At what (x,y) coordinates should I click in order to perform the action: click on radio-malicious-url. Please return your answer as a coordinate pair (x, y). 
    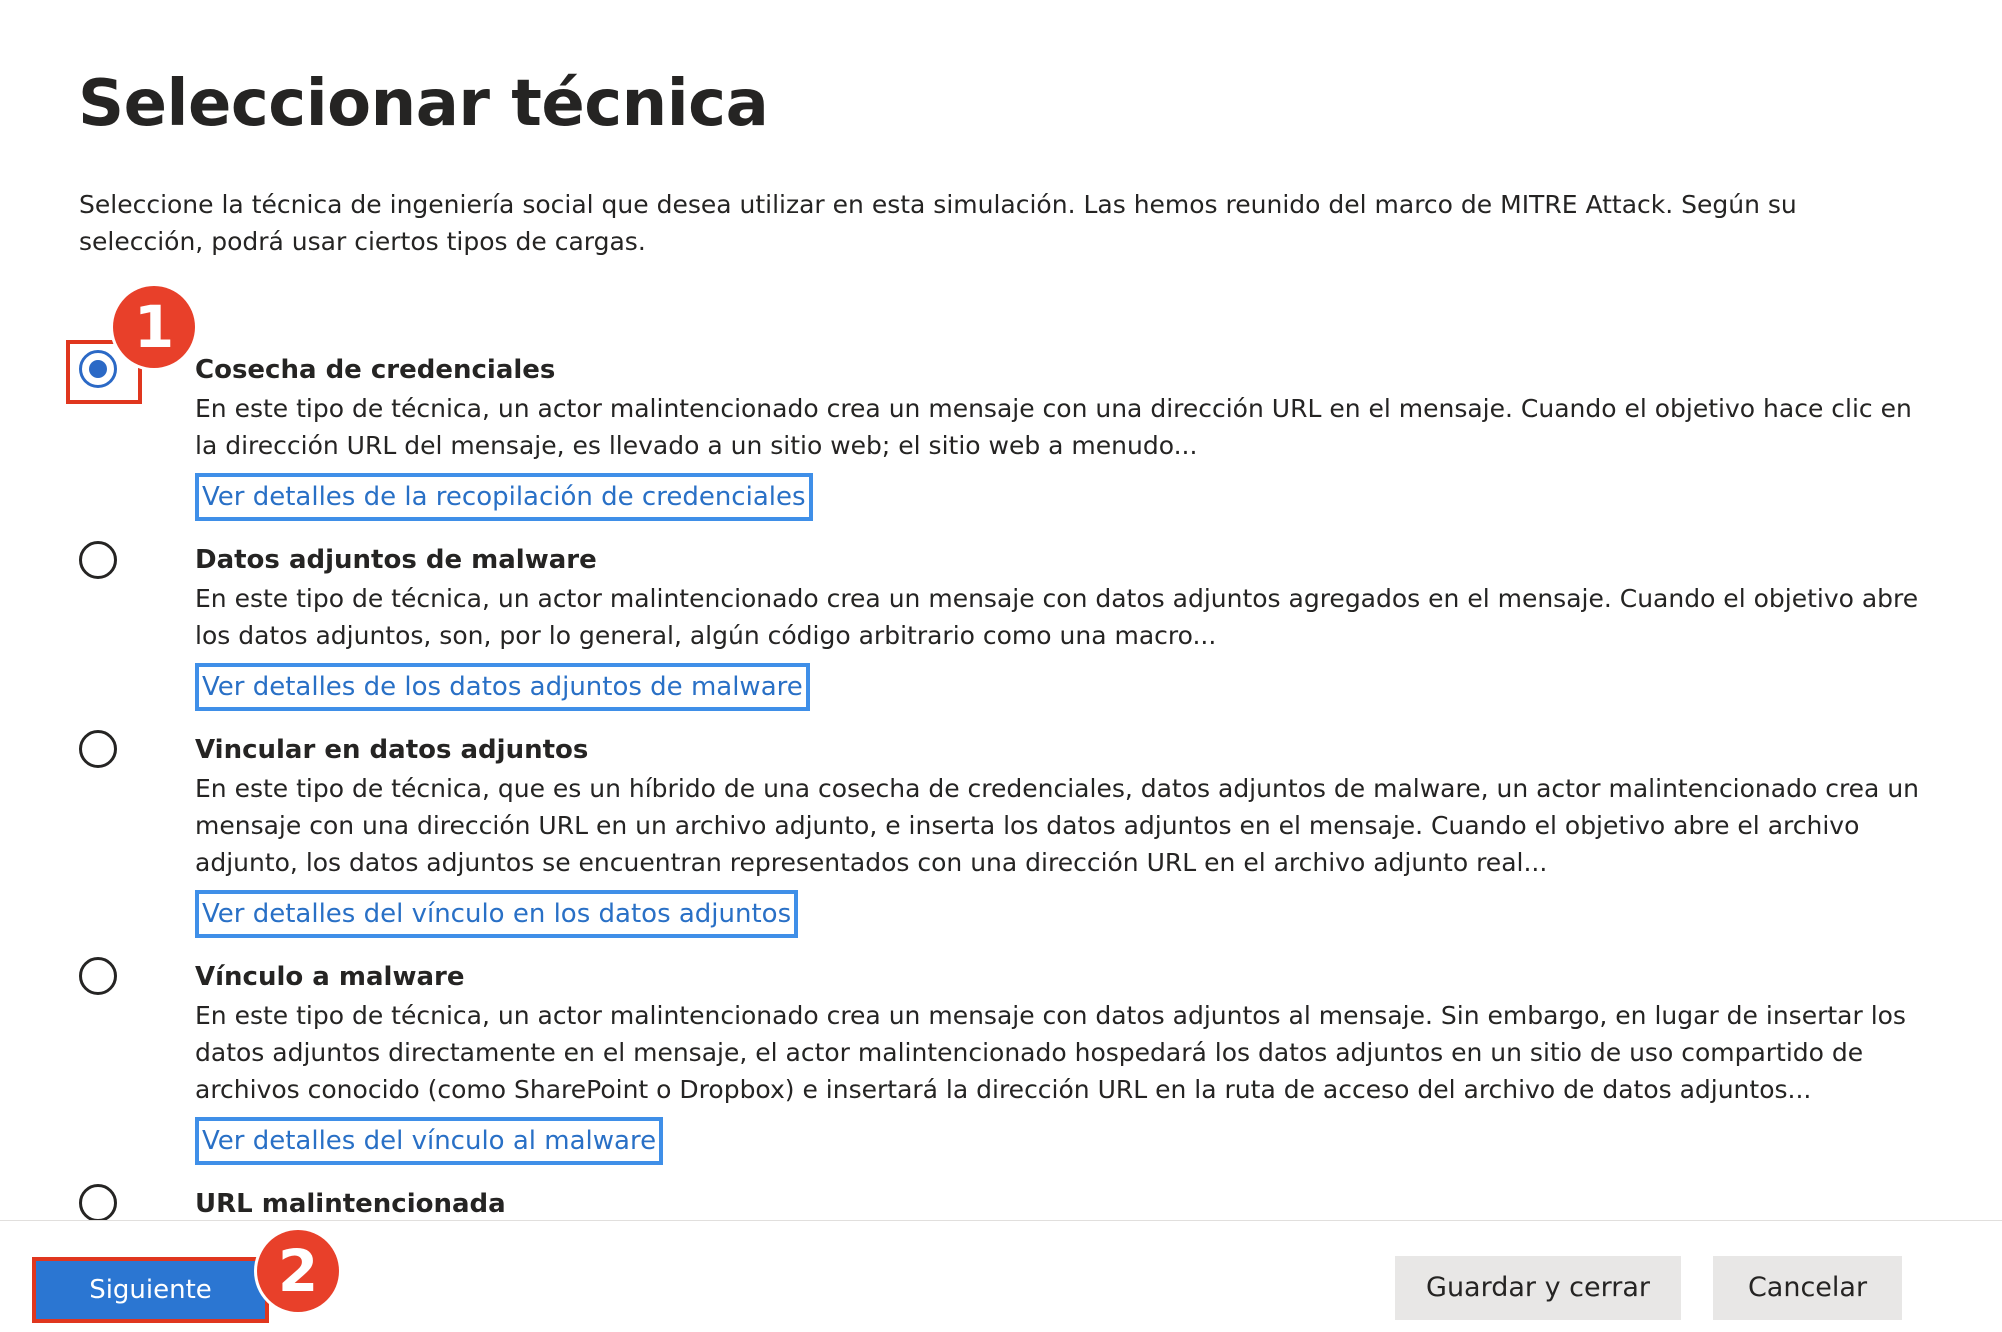
    Looking at the image, I should click on (98, 1202).